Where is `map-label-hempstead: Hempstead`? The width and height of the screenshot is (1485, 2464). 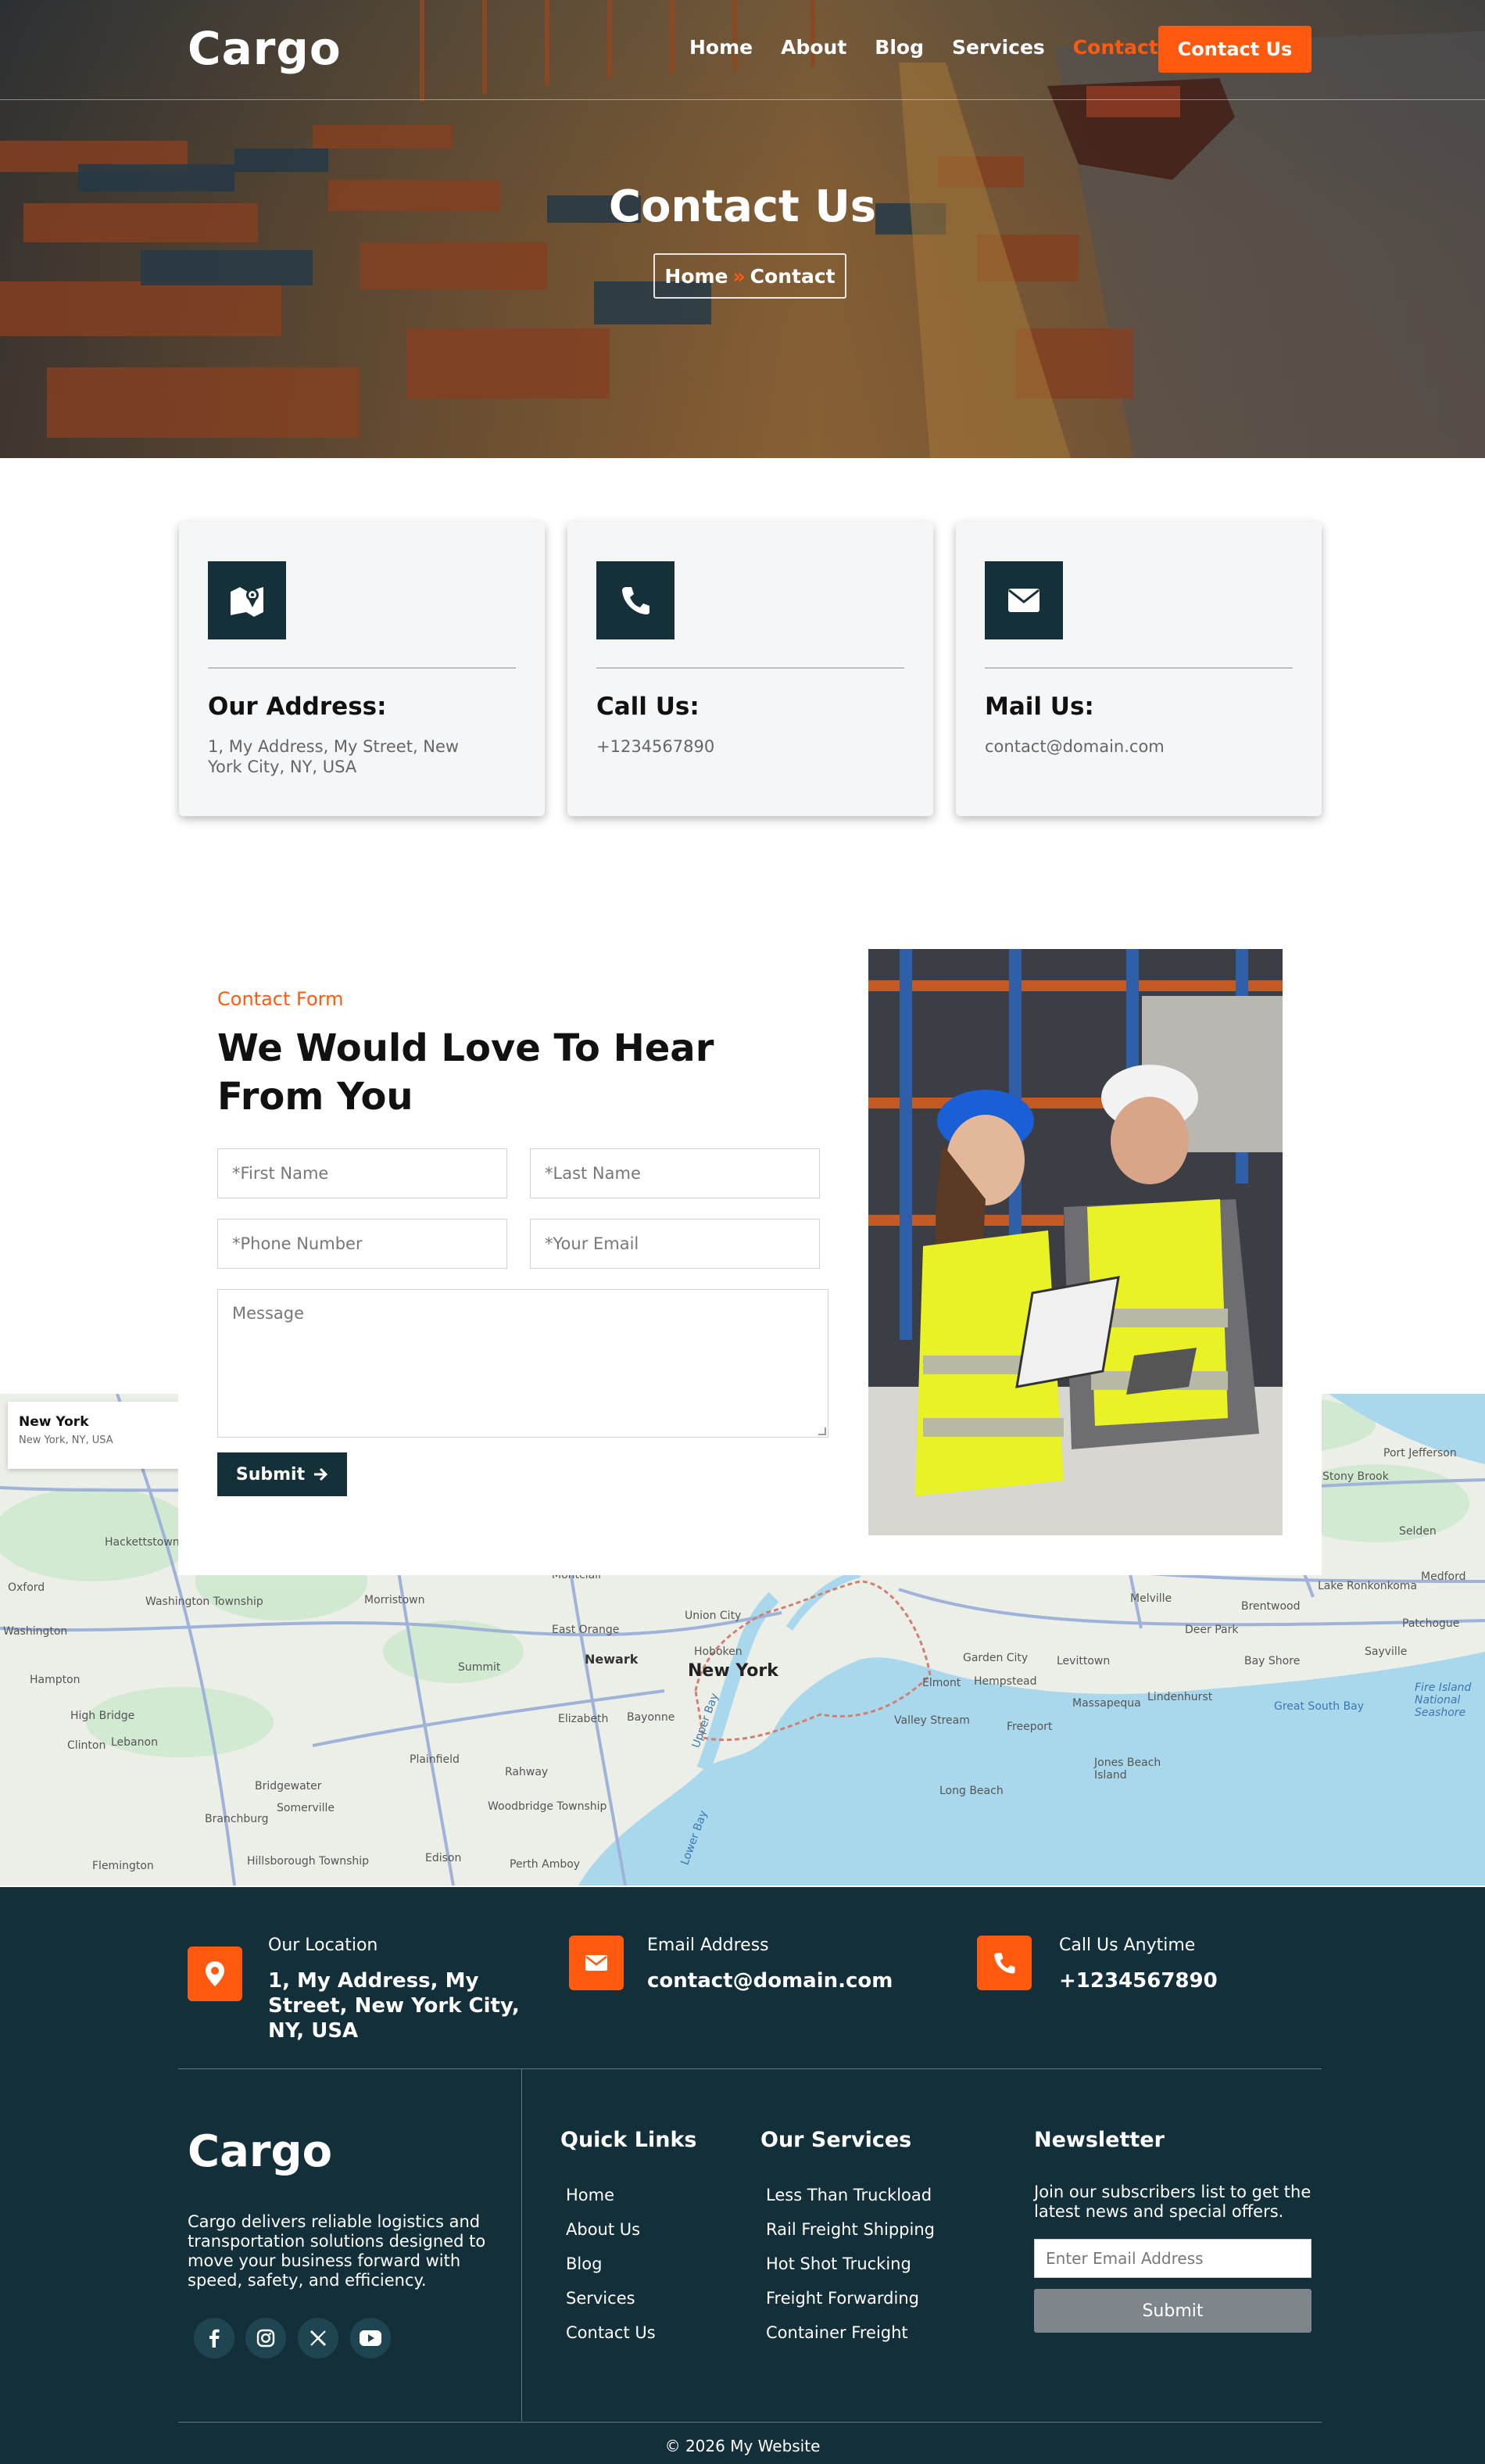 map-label-hempstead: Hempstead is located at coordinates (1005, 1681).